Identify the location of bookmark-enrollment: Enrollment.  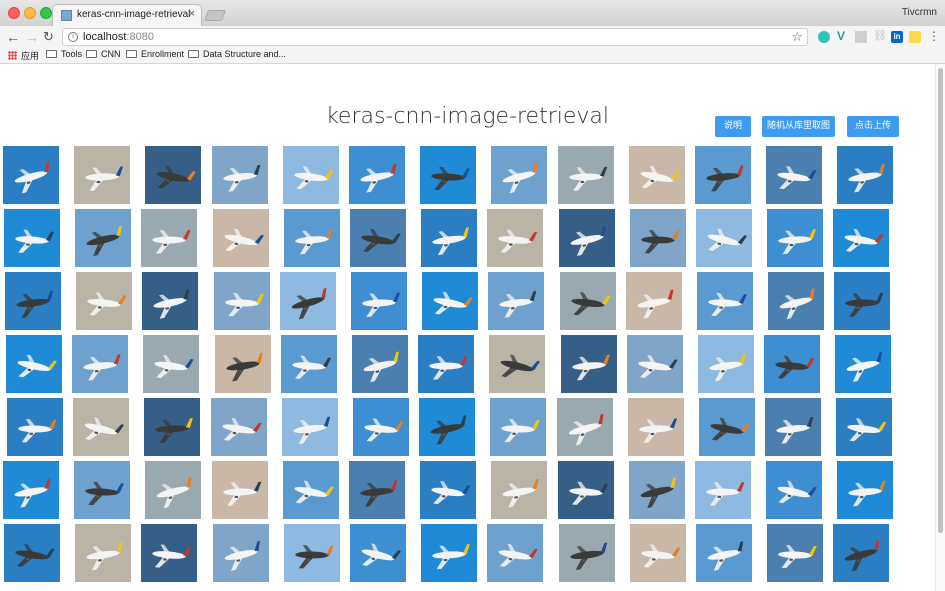
(155, 54).